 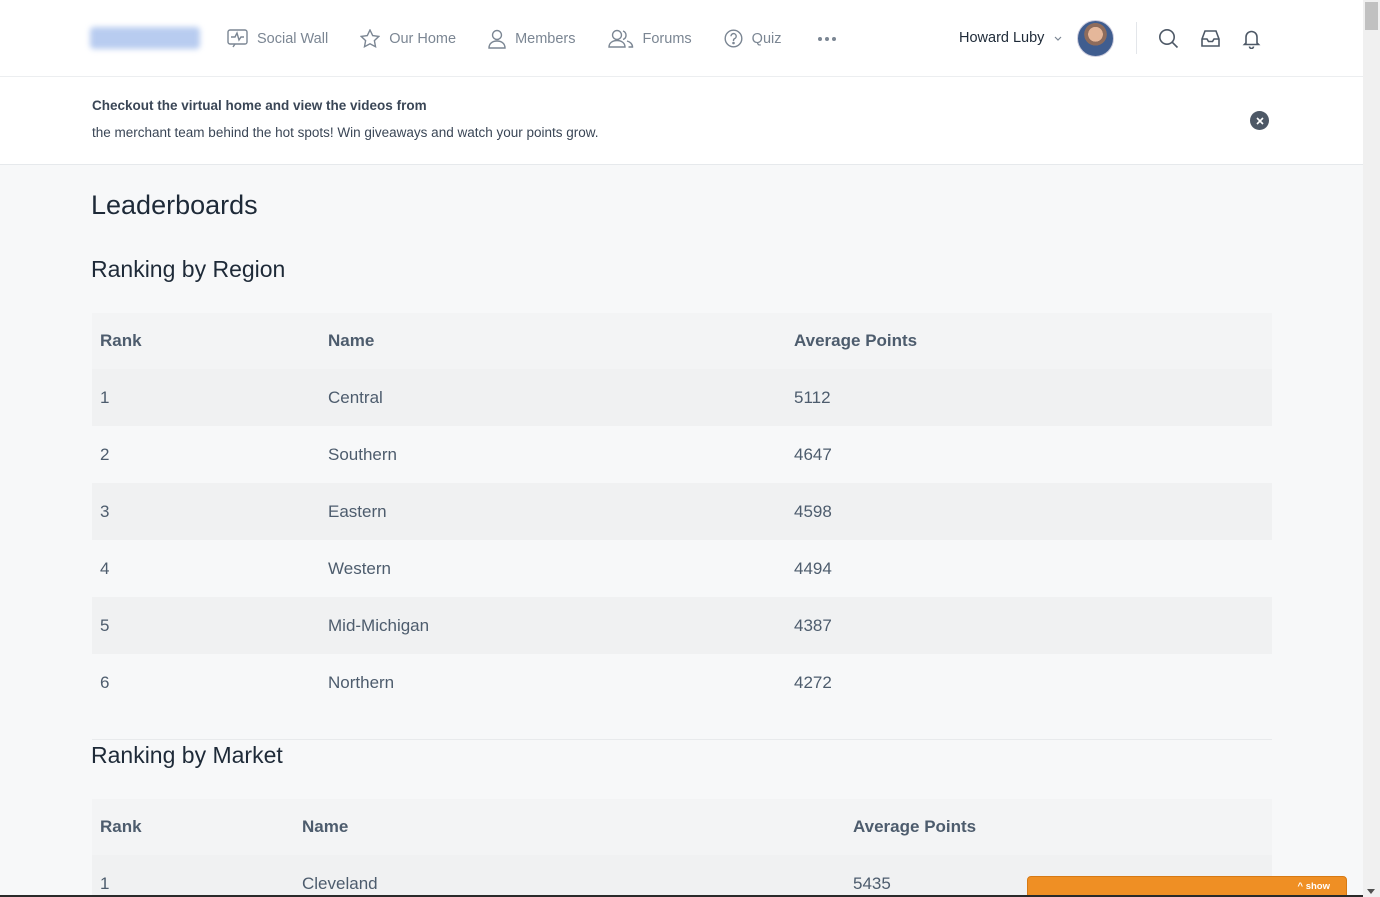 What do you see at coordinates (206, 625) in the screenshot?
I see `rank-cell: 5` at bounding box center [206, 625].